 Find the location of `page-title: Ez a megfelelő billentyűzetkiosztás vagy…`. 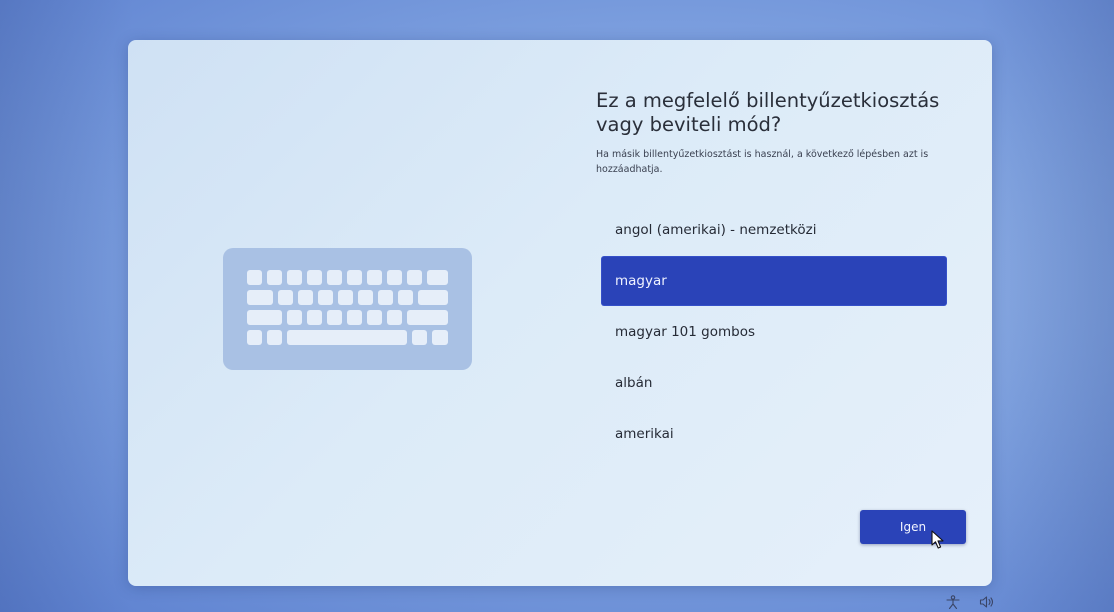

page-title: Ez a megfelelő billentyűzetkiosztás vagy… is located at coordinates (768, 112).